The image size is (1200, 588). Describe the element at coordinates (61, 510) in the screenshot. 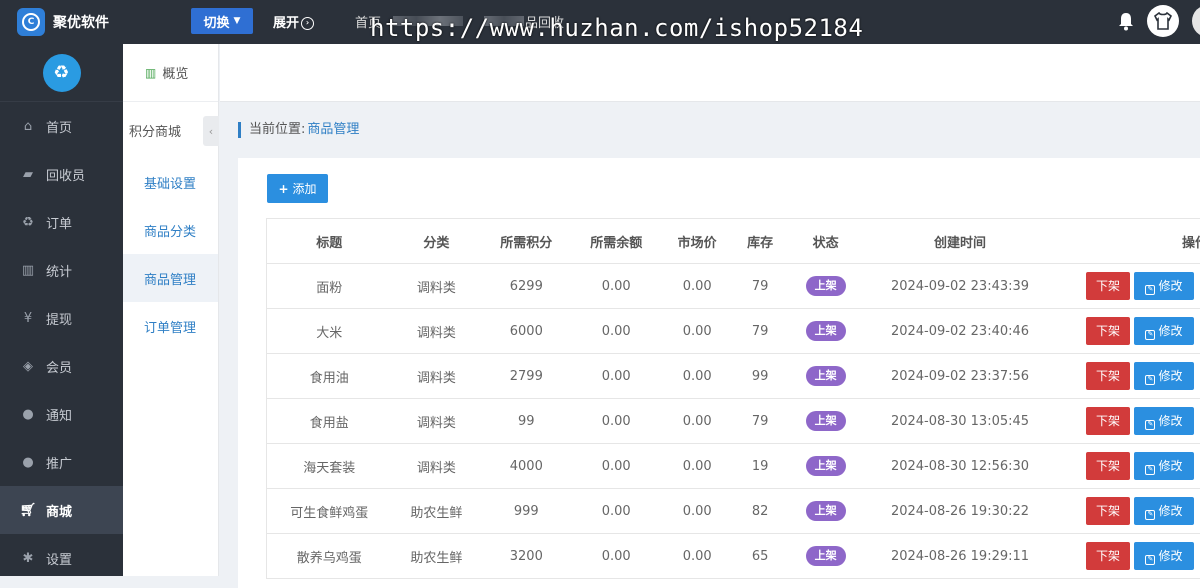

I see `sidebar-item-mall: 🛒︎商城` at that location.